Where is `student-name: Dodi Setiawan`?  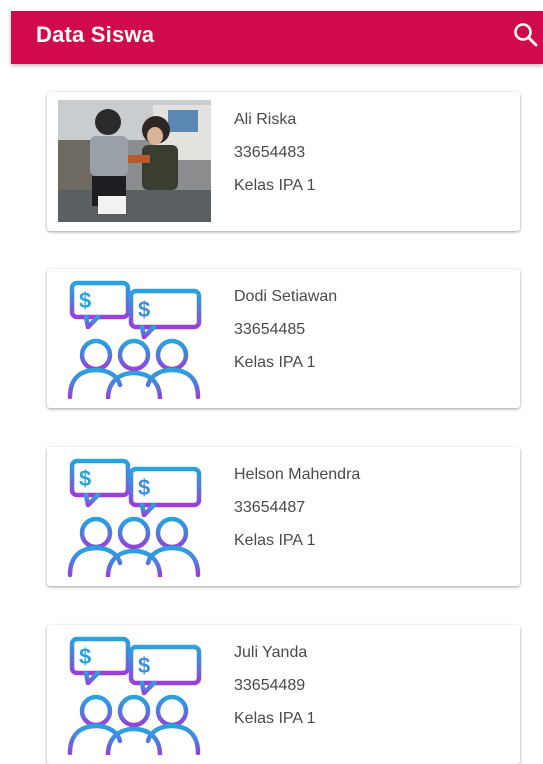 student-name: Dodi Setiawan is located at coordinates (286, 296).